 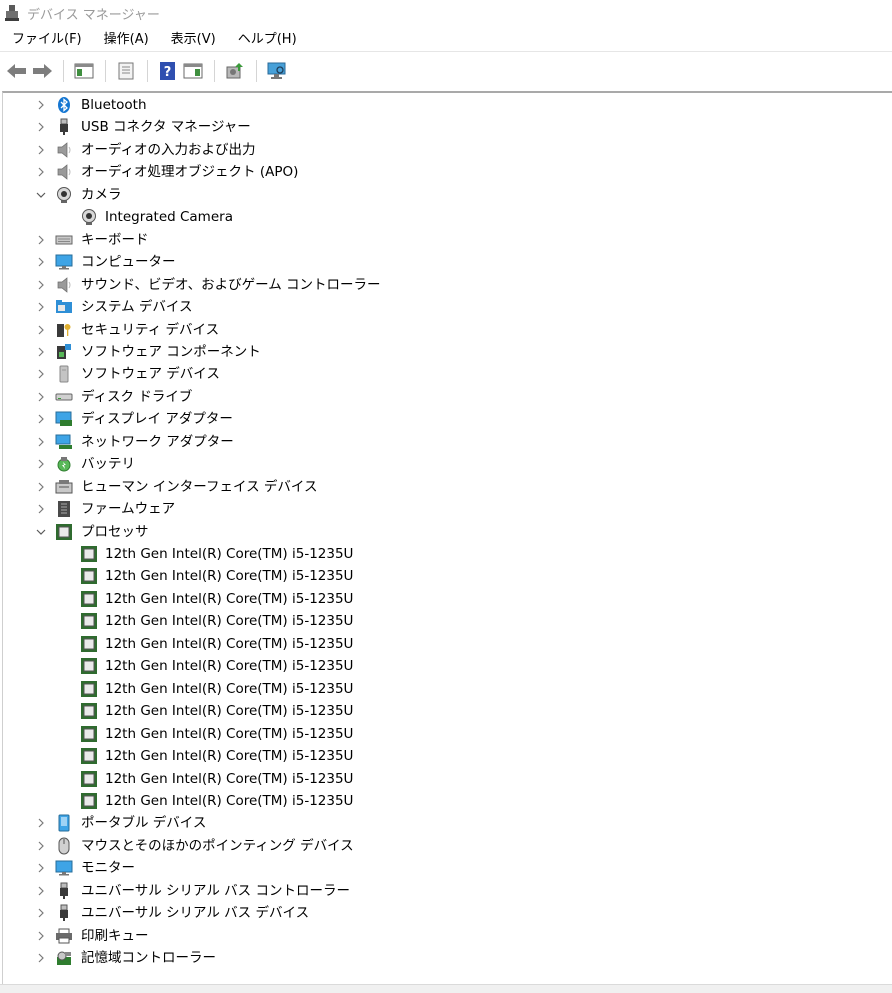 I want to click on menu-file: ファイル(F), so click(x=46, y=40).